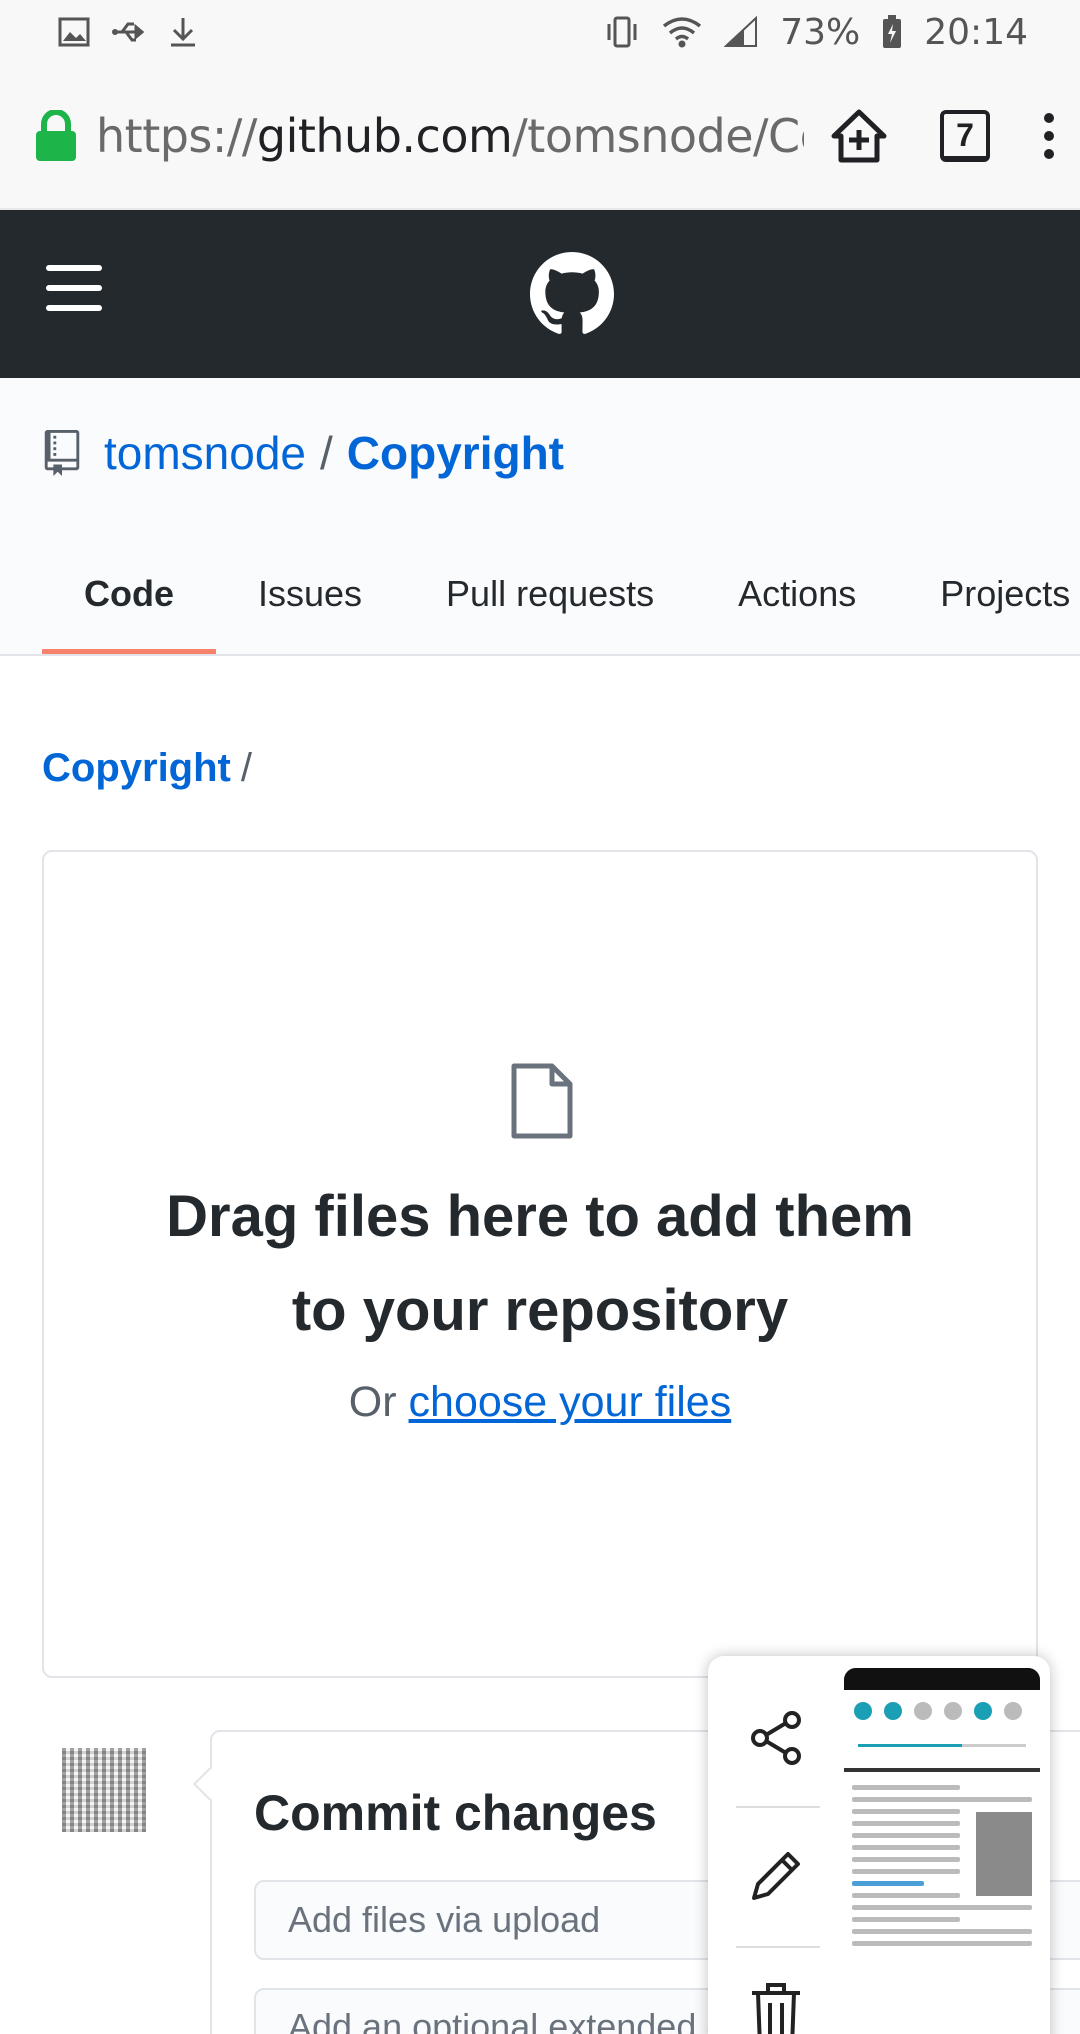 The height and width of the screenshot is (2034, 1080). Describe the element at coordinates (622, 32) in the screenshot. I see `vibrate-icon` at that location.